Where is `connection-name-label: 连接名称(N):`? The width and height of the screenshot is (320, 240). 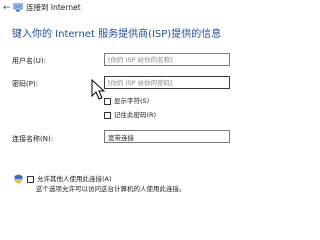
connection-name-label: 连接名称(N): is located at coordinates (33, 139).